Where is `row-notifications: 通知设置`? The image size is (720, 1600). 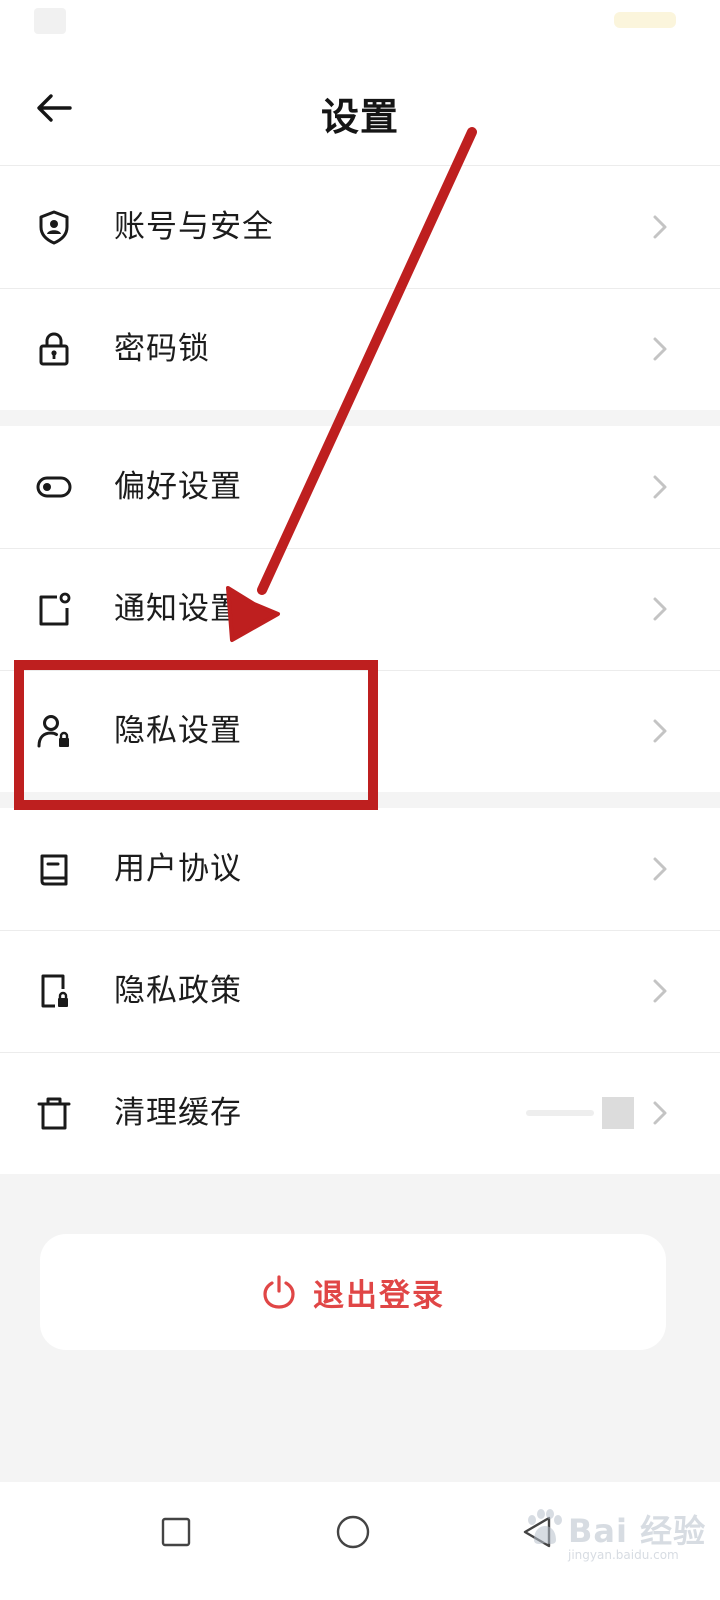 row-notifications: 通知设置 is located at coordinates (360, 609).